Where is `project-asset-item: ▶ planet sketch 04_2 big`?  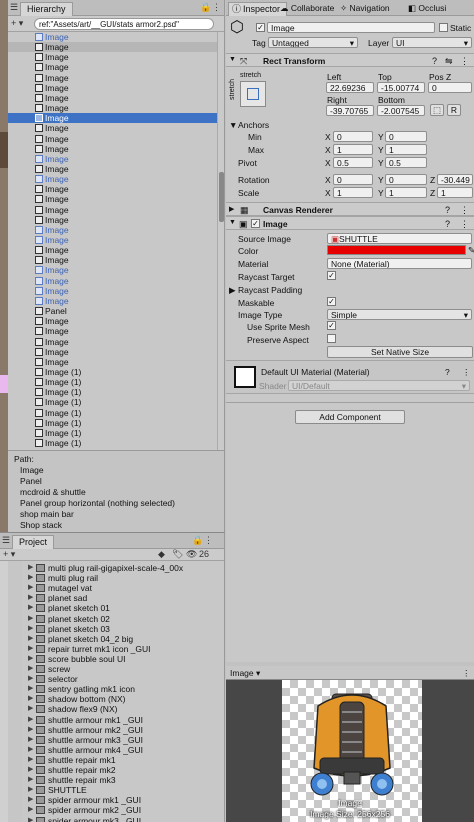
project-asset-item: ▶ planet sketch 04_2 big is located at coordinates (80, 639).